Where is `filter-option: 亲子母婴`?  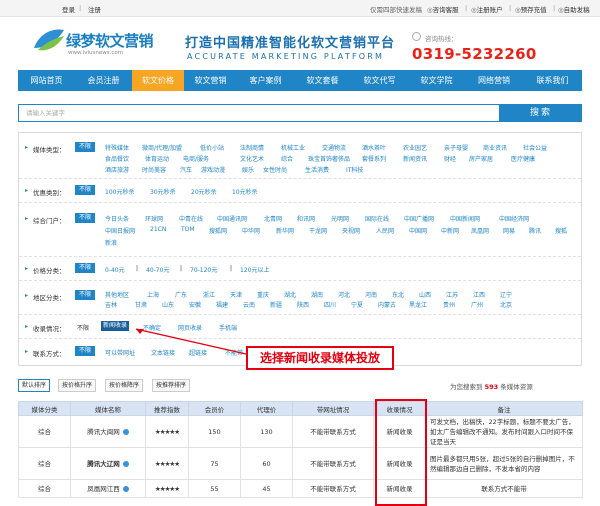
filter-option: 亲子母婴 is located at coordinates (456, 147).